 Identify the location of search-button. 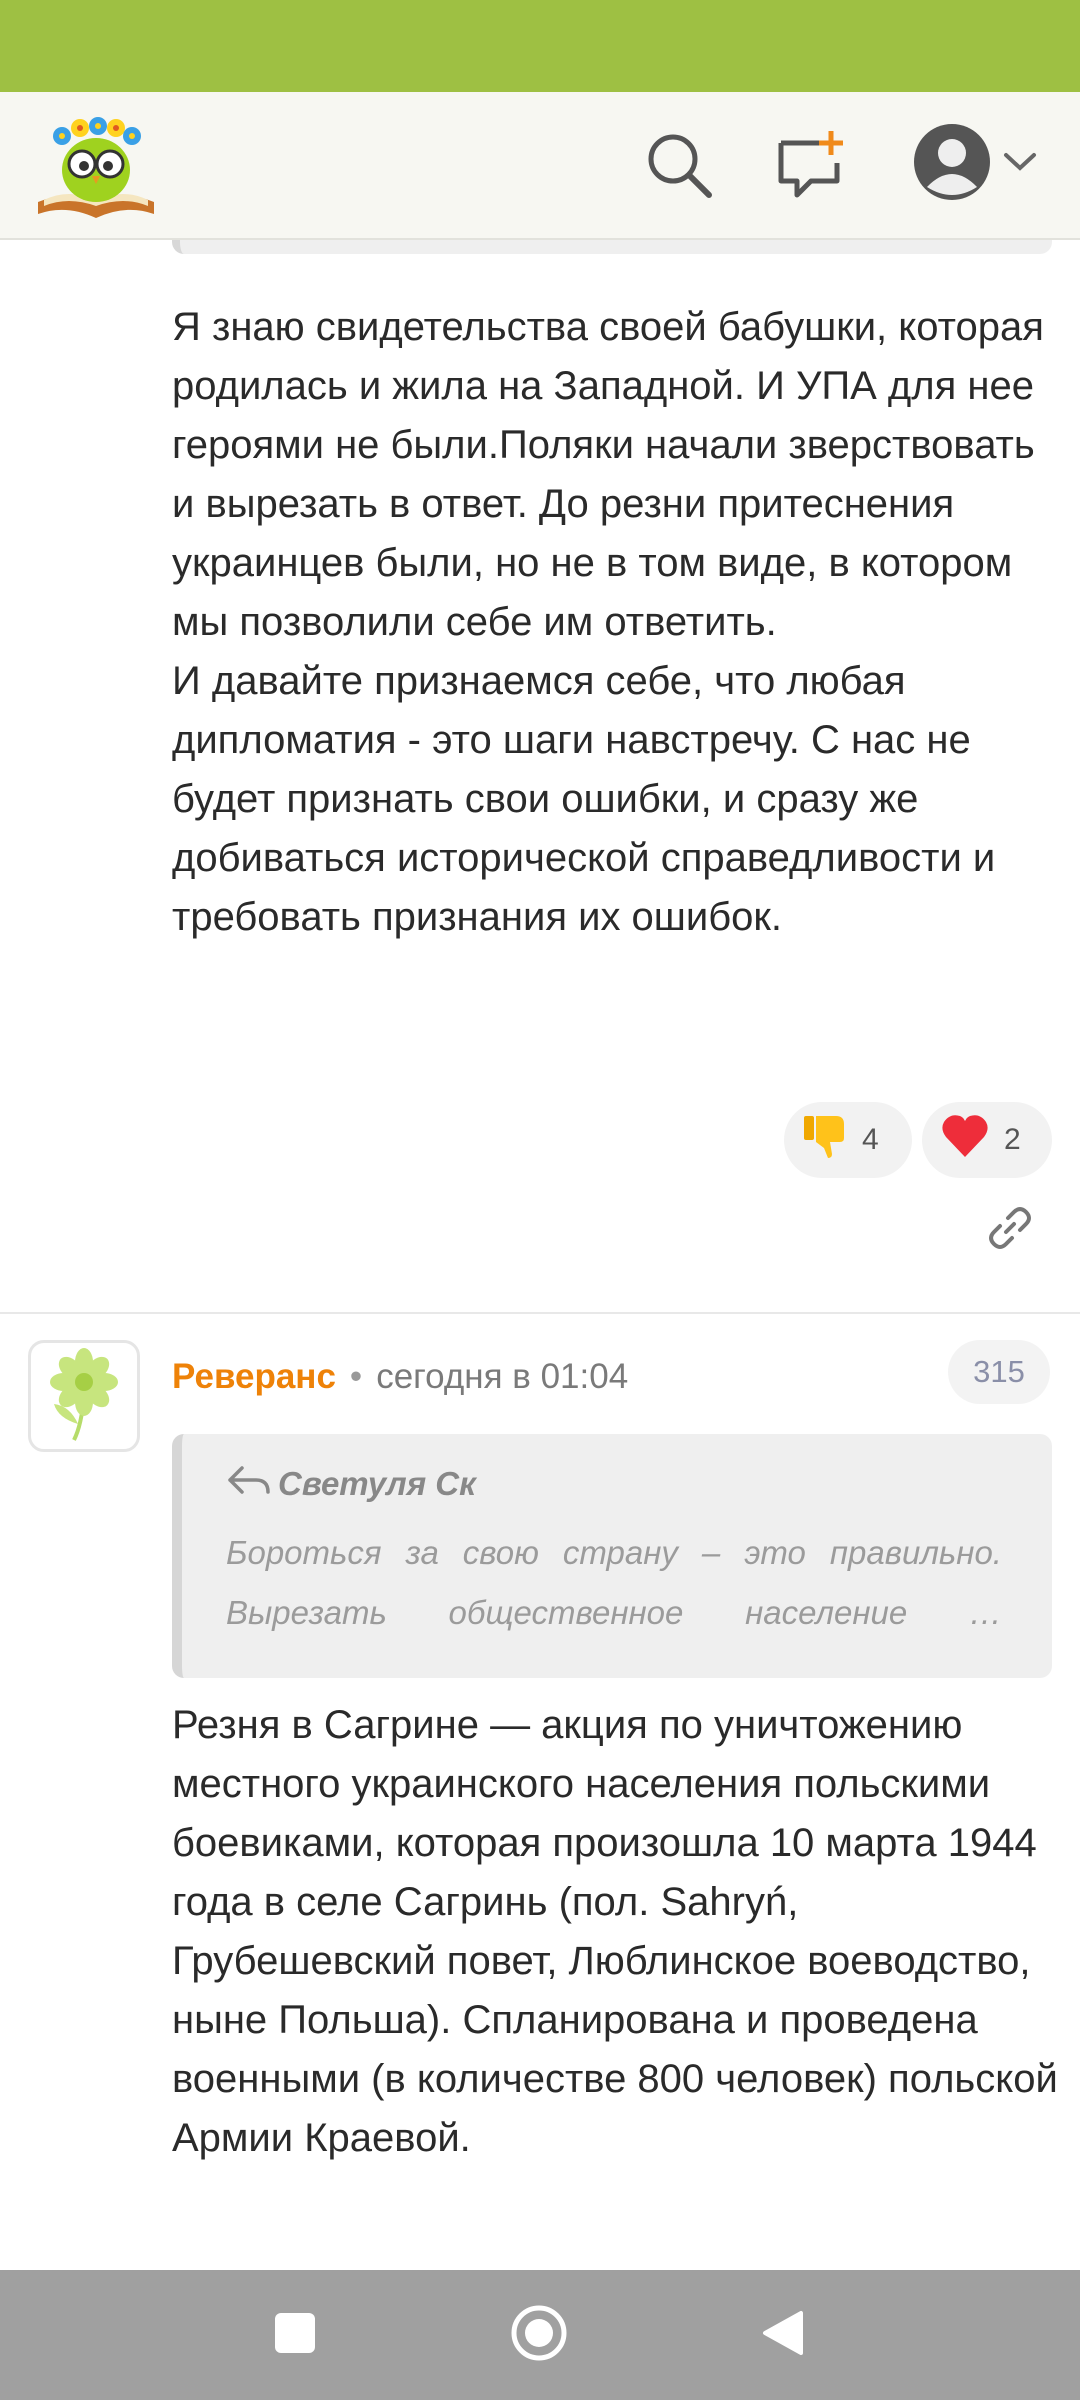
(679, 167).